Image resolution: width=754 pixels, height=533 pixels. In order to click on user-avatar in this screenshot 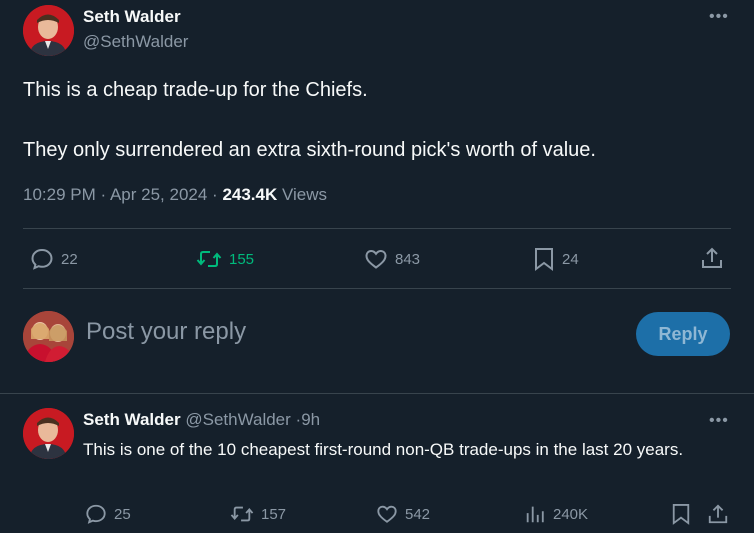, I will do `click(48, 336)`.